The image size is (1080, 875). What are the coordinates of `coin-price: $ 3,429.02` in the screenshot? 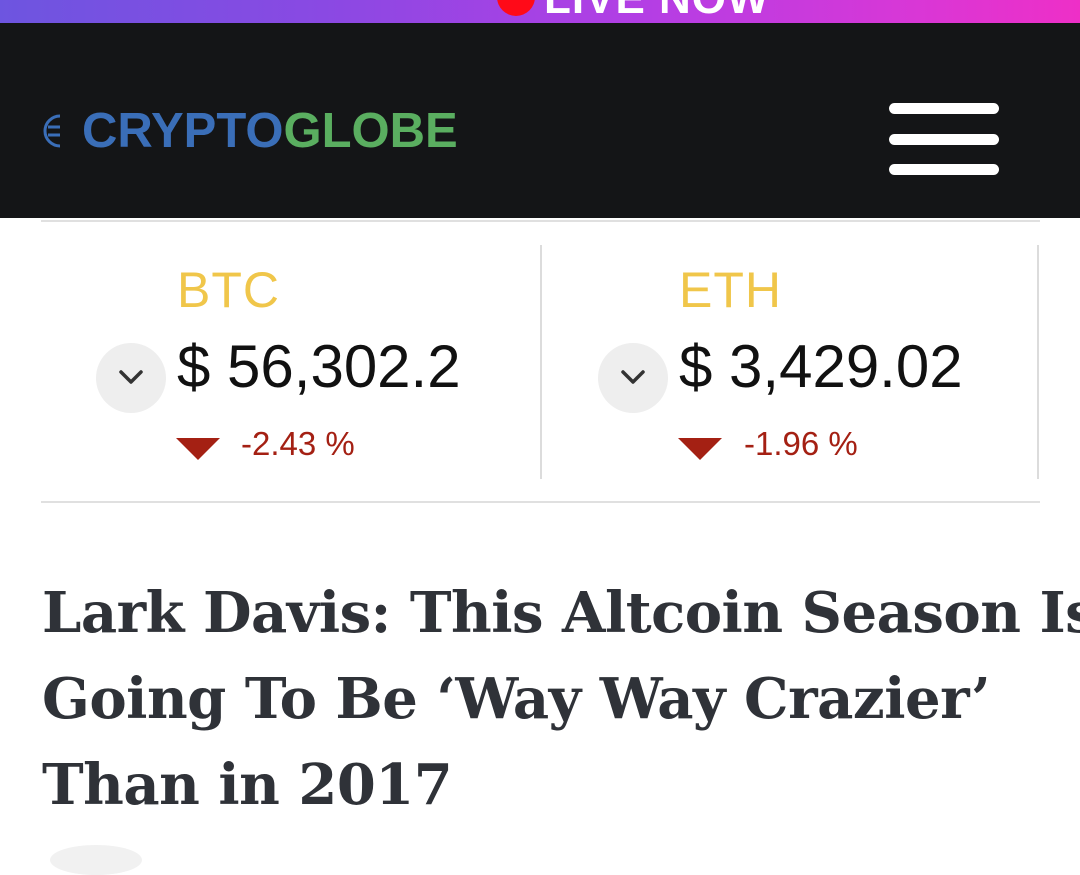 It's located at (821, 366).